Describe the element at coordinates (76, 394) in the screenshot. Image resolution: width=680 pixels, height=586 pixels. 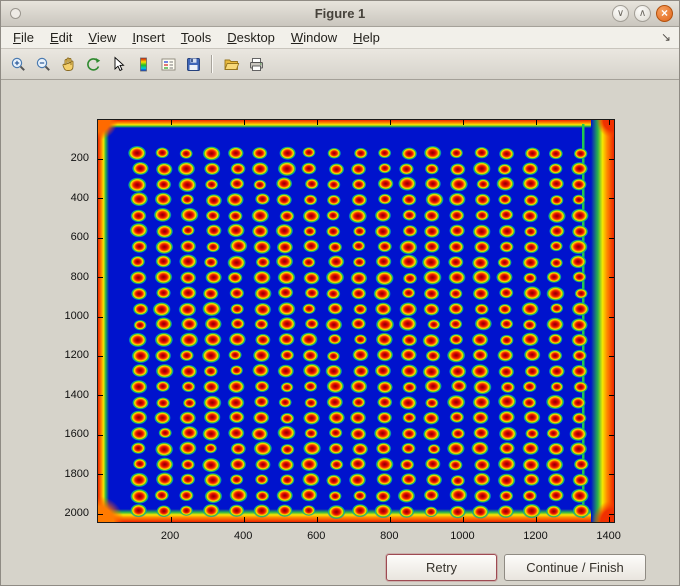
I see `y-tick-label: 1400` at that location.